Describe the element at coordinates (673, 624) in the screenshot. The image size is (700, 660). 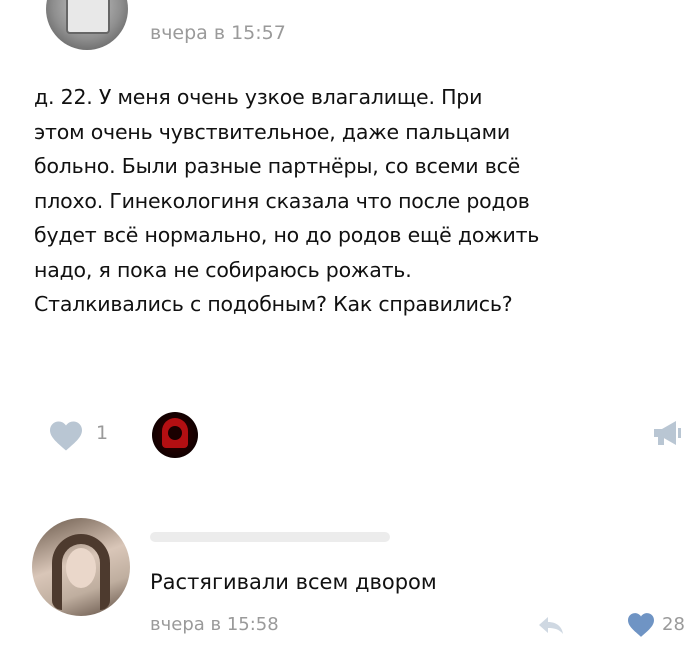
I see `comment-like-count: 28` at that location.